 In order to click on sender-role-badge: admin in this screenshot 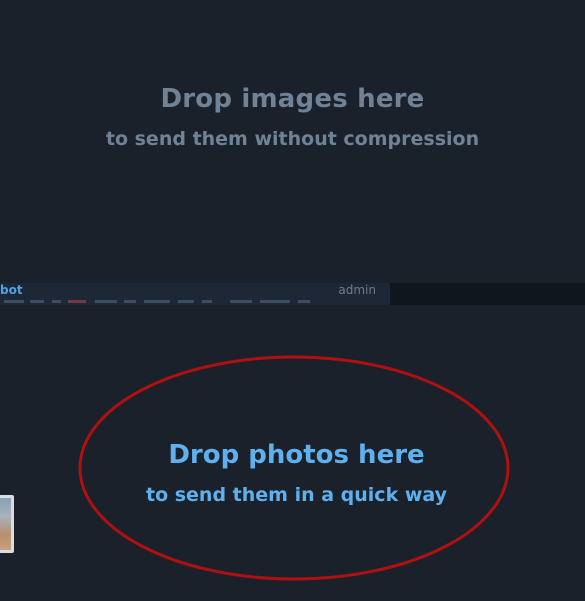, I will do `click(357, 290)`.